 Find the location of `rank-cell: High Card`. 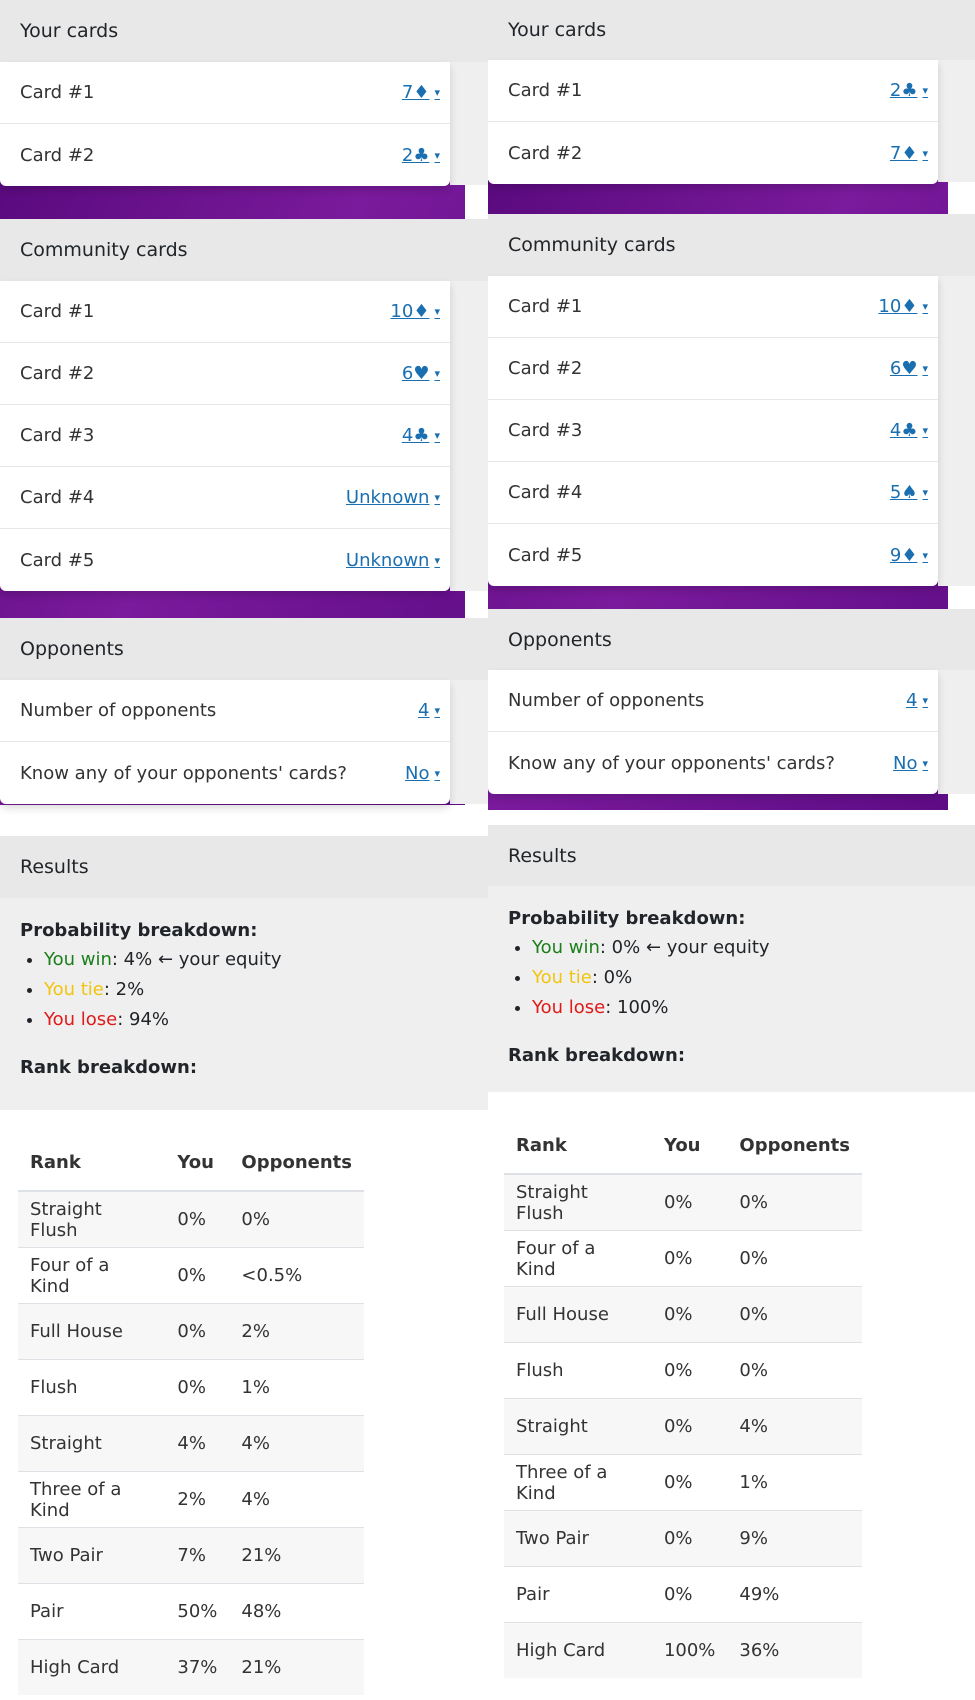

rank-cell: High Card is located at coordinates (578, 1650).